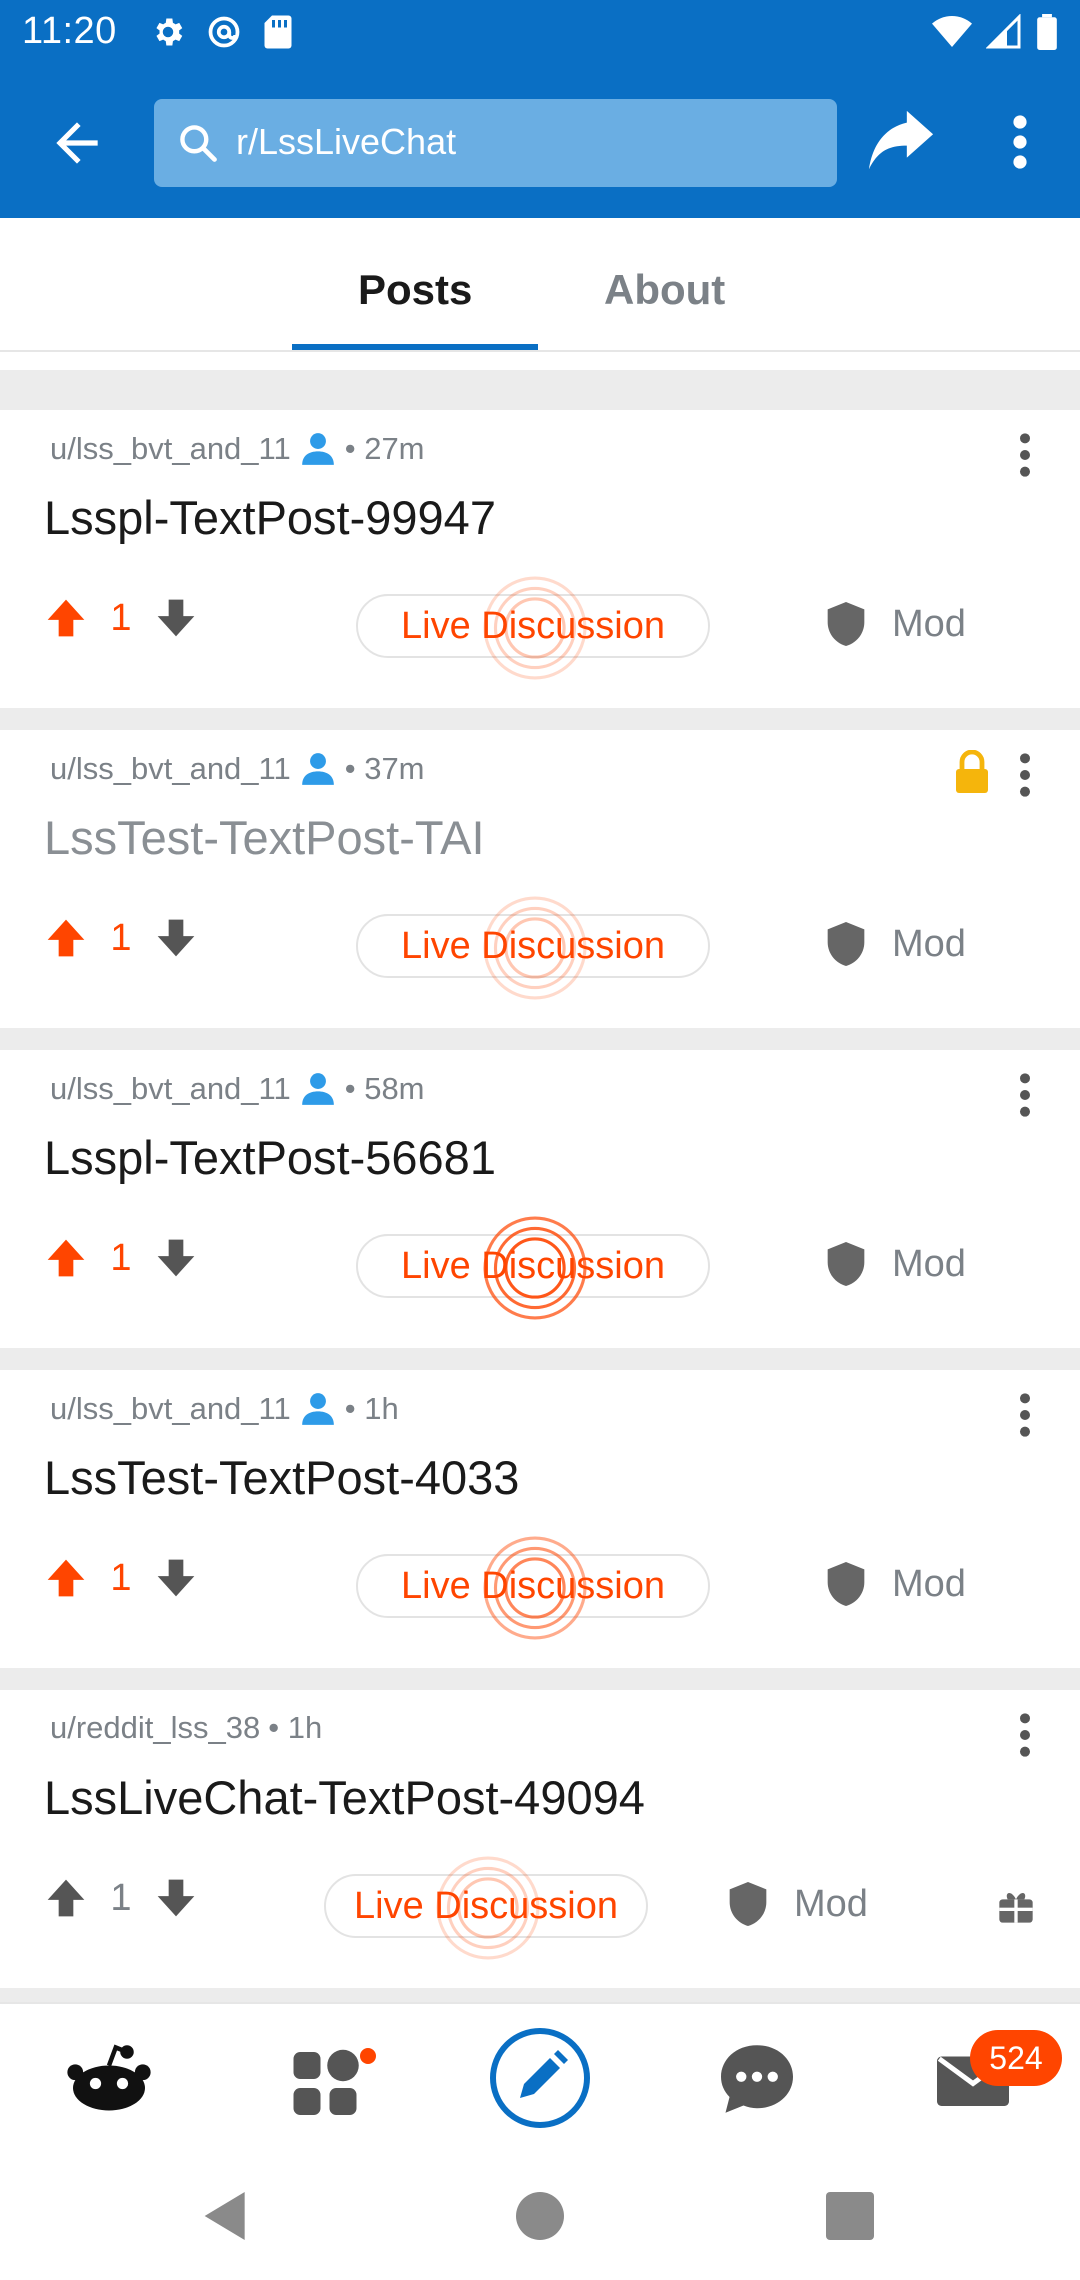 The width and height of the screenshot is (1080, 2280). Describe the element at coordinates (270, 517) in the screenshot. I see `post-title: Lsspl-TextPost-99947` at that location.